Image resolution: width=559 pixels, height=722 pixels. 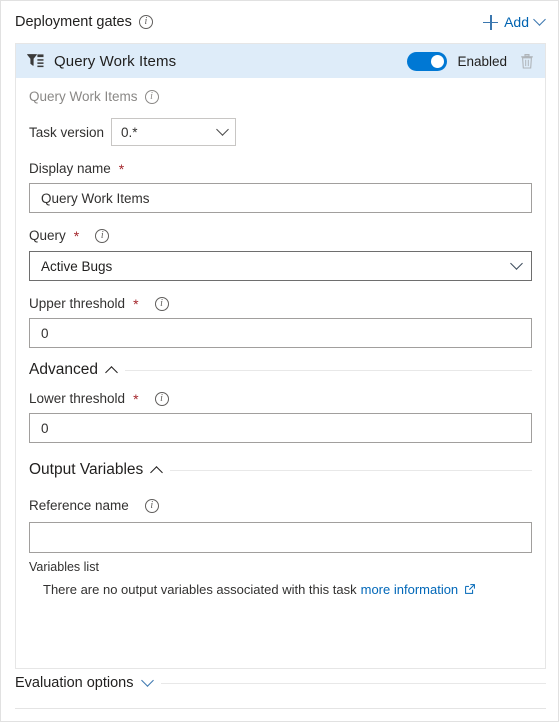 What do you see at coordinates (427, 61) in the screenshot?
I see `enabled-toggle` at bounding box center [427, 61].